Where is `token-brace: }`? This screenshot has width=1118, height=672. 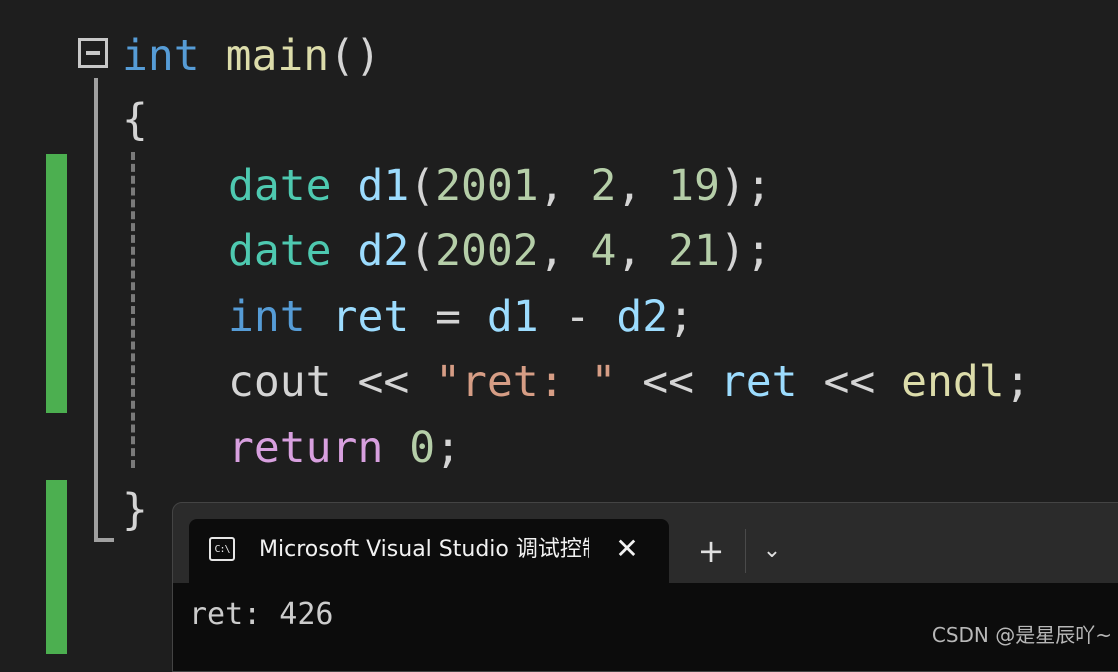
token-brace: } is located at coordinates (135, 510).